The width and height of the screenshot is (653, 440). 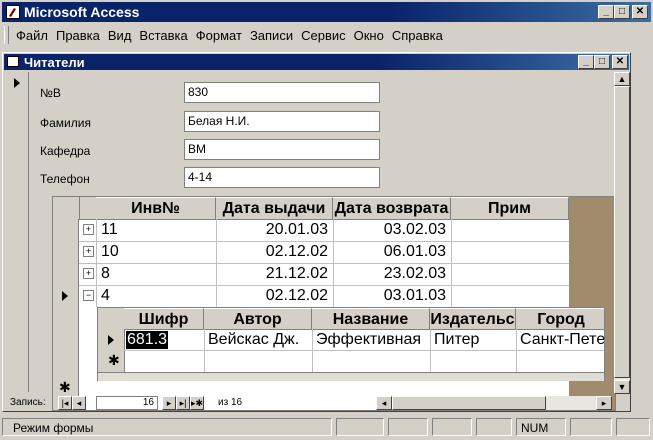 What do you see at coordinates (323, 36) in the screenshot?
I see `menu-tools: Сервис` at bounding box center [323, 36].